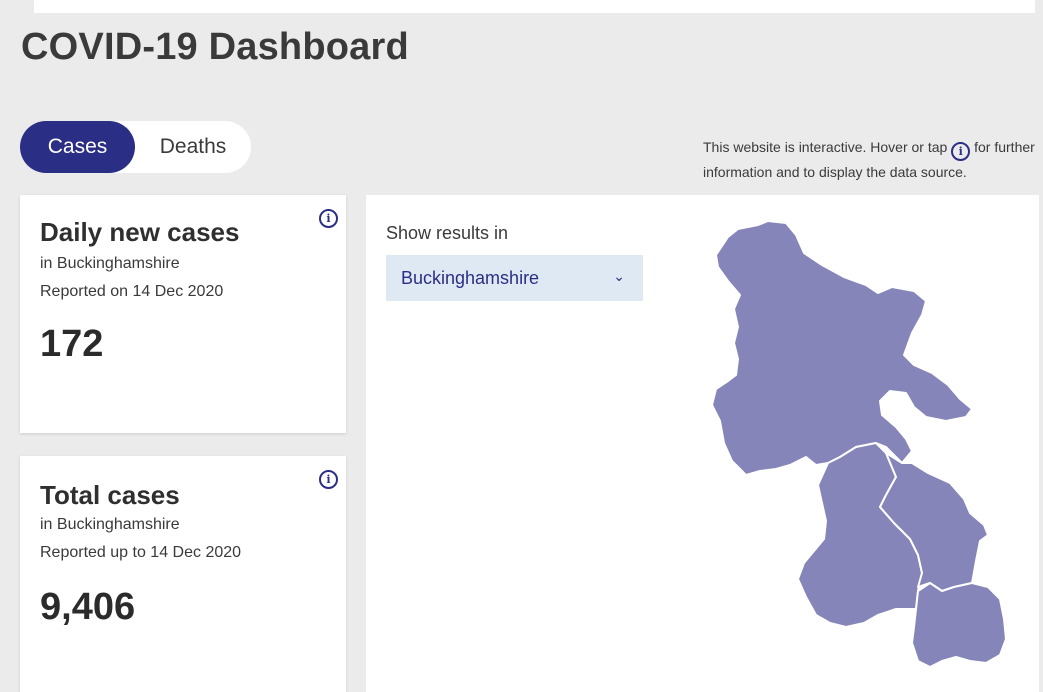  Describe the element at coordinates (959, 625) in the screenshot. I see `map-region-south` at that location.